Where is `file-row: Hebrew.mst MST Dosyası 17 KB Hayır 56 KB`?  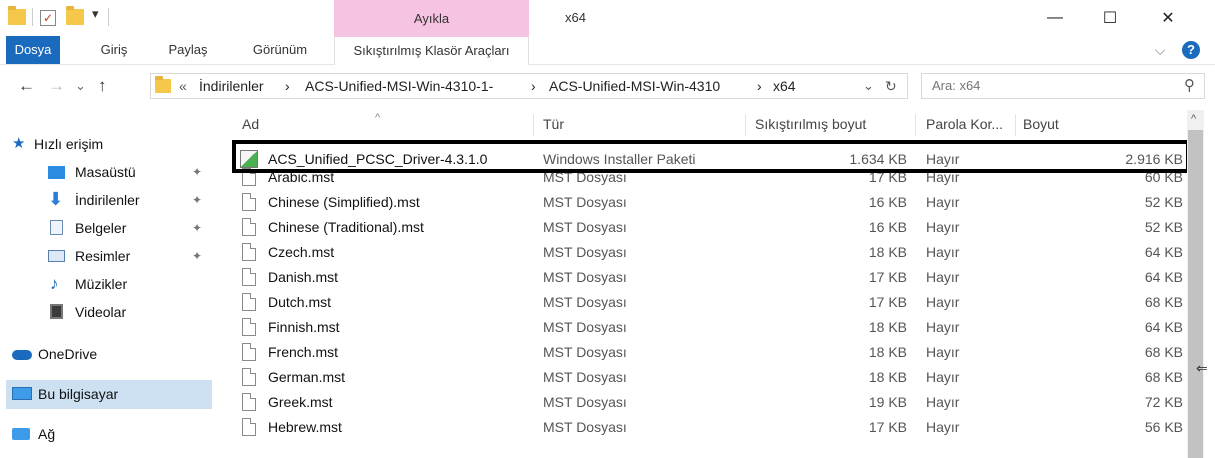 file-row: Hebrew.mst MST Dosyası 17 KB Hayır 56 KB is located at coordinates (705, 427).